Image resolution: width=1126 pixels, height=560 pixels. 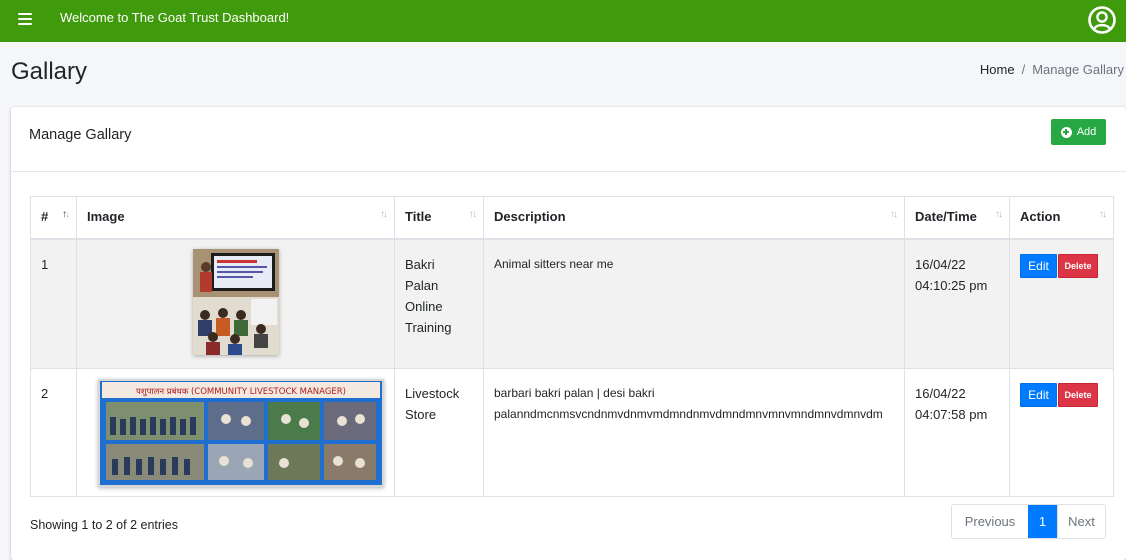 What do you see at coordinates (421, 414) in the screenshot?
I see `title-line: Store` at bounding box center [421, 414].